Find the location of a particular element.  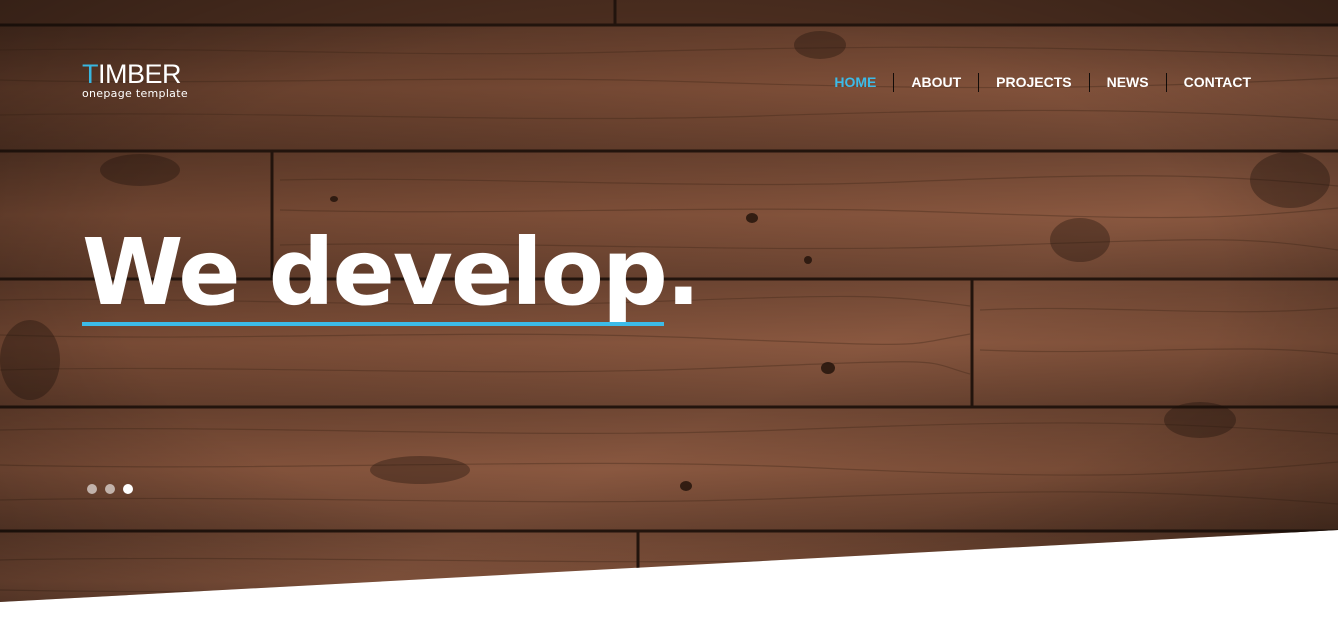

main-nav: HOME ABOUT PROJECTS NEWS CONTACT is located at coordinates (1042, 82).